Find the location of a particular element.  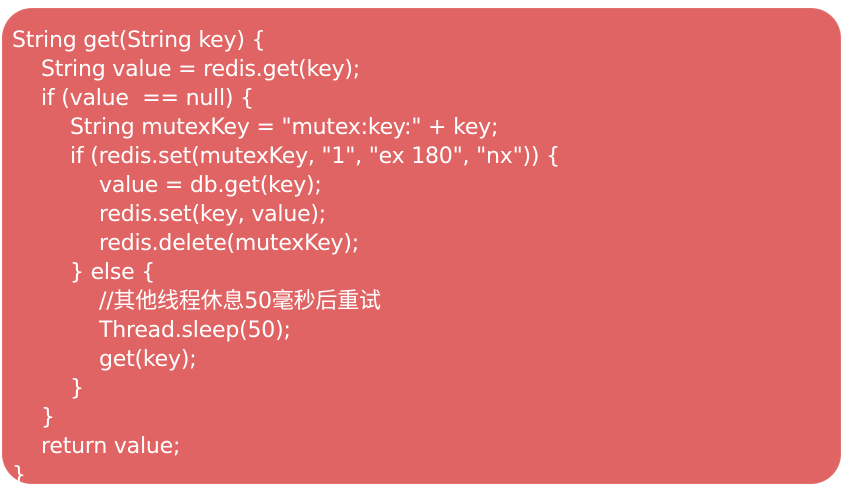

code-line: get(key); is located at coordinates (148, 359).